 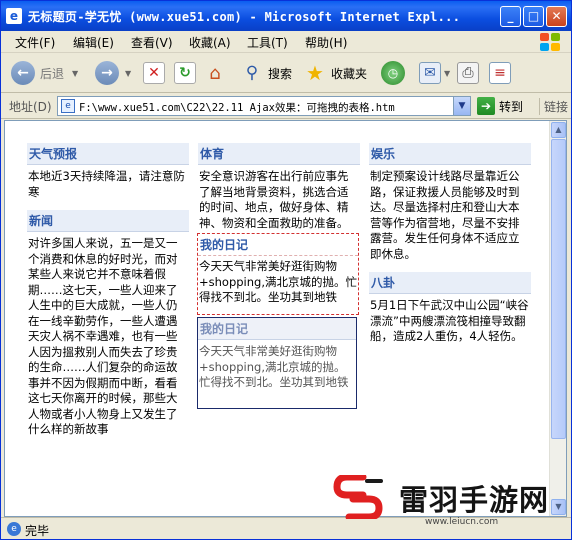 What do you see at coordinates (128, 73) in the screenshot?
I see `forward-dropdown-icon: ▼` at bounding box center [128, 73].